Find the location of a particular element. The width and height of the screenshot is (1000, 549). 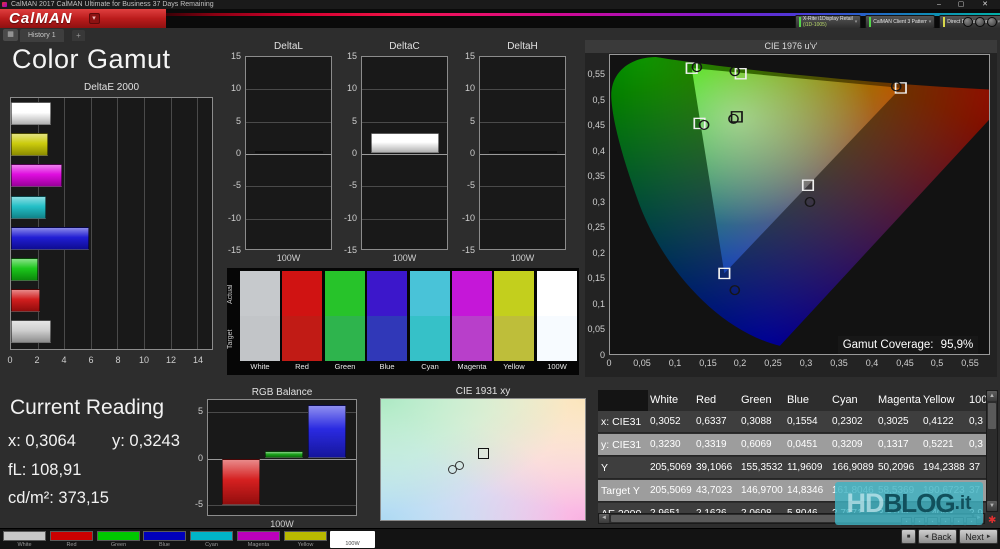

table-vertical-scrollbar: ▲ ▼ is located at coordinates (992, 451).